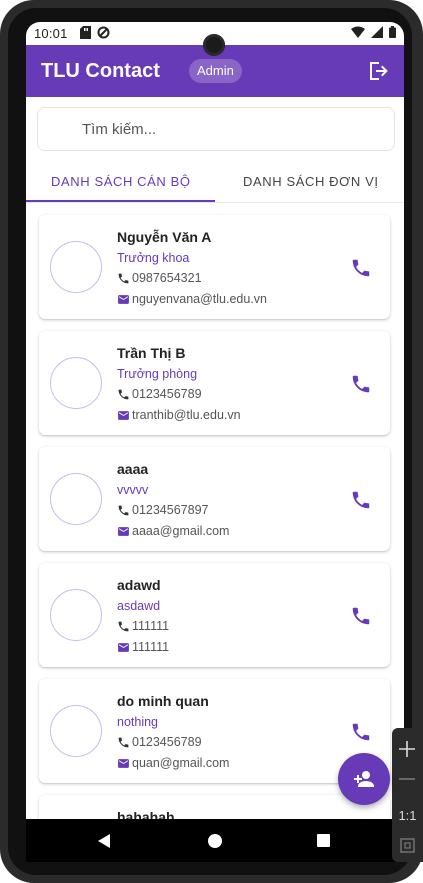 This screenshot has width=423, height=883. What do you see at coordinates (151, 626) in the screenshot?
I see `contact-phone: 111111` at bounding box center [151, 626].